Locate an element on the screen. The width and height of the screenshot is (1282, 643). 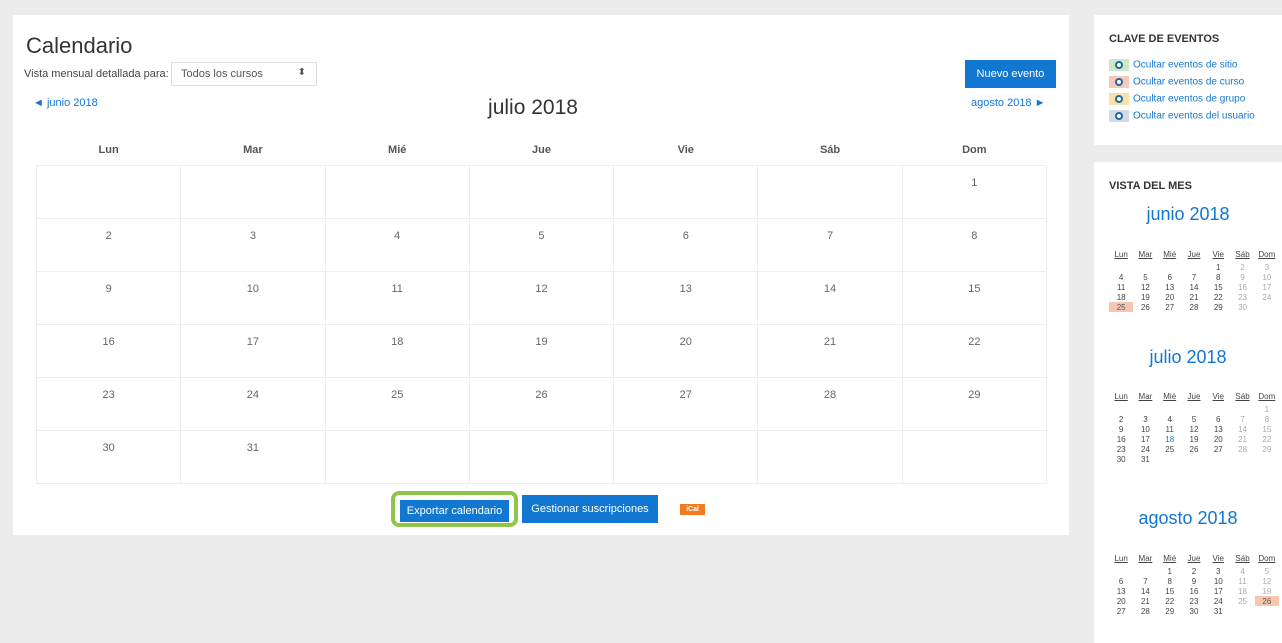
course-select: Todos los cursos ⬍ is located at coordinates (244, 74).